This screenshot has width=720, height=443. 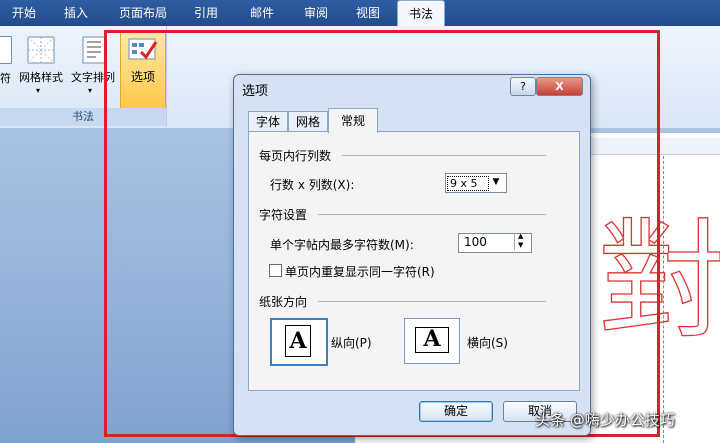 I want to click on max-chars-value: 100, so click(x=475, y=242).